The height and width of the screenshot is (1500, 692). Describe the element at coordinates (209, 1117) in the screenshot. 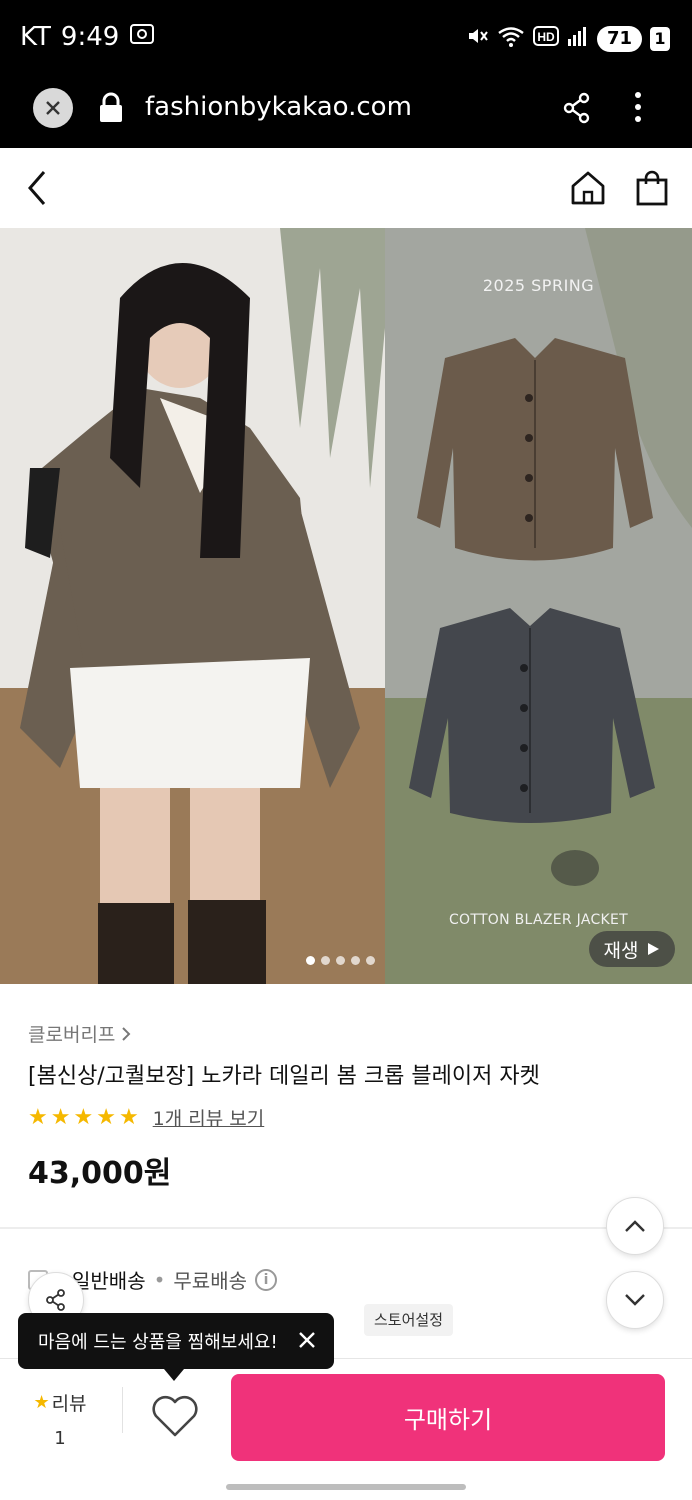

I see `review-link: 1개 리뷰 보기` at that location.